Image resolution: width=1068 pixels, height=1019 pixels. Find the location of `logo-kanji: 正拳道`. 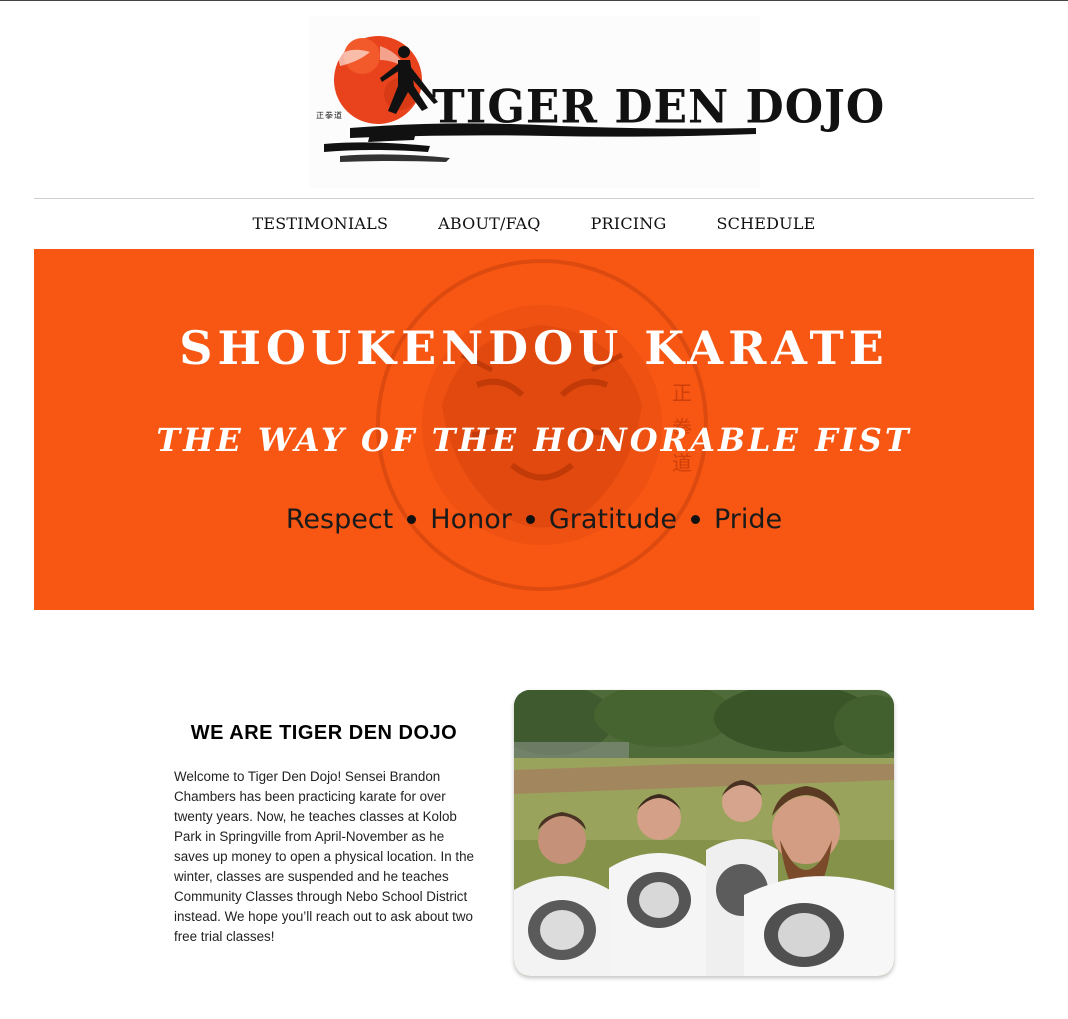

logo-kanji: 正拳道 is located at coordinates (329, 115).